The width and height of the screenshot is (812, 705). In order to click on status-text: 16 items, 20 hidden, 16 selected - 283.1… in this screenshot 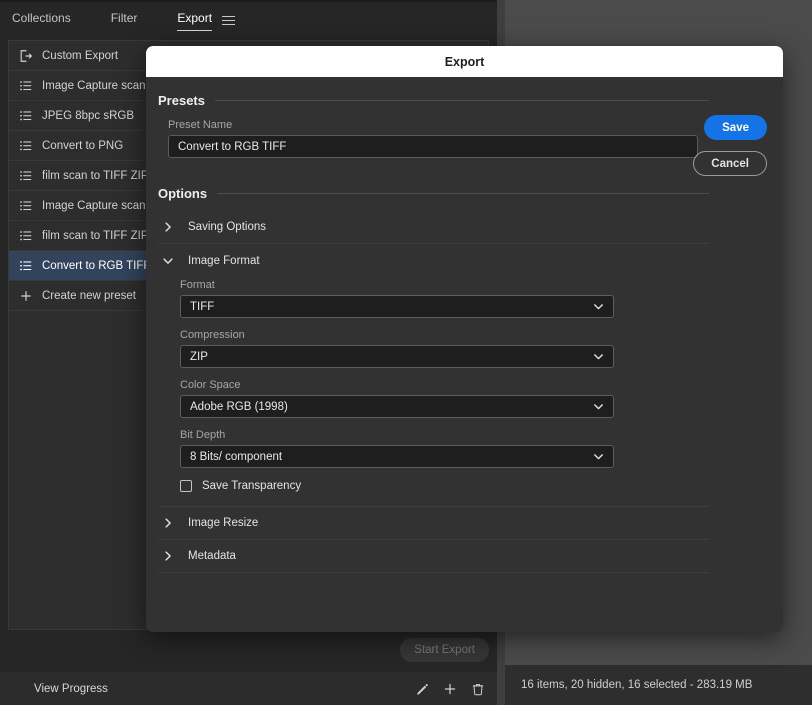, I will do `click(637, 685)`.